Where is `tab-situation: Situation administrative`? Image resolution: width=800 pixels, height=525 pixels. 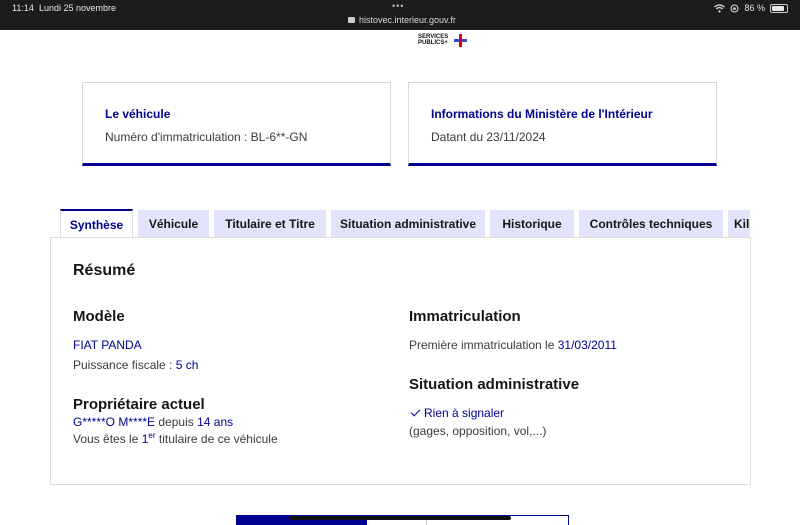
tab-situation: Situation administrative is located at coordinates (408, 223).